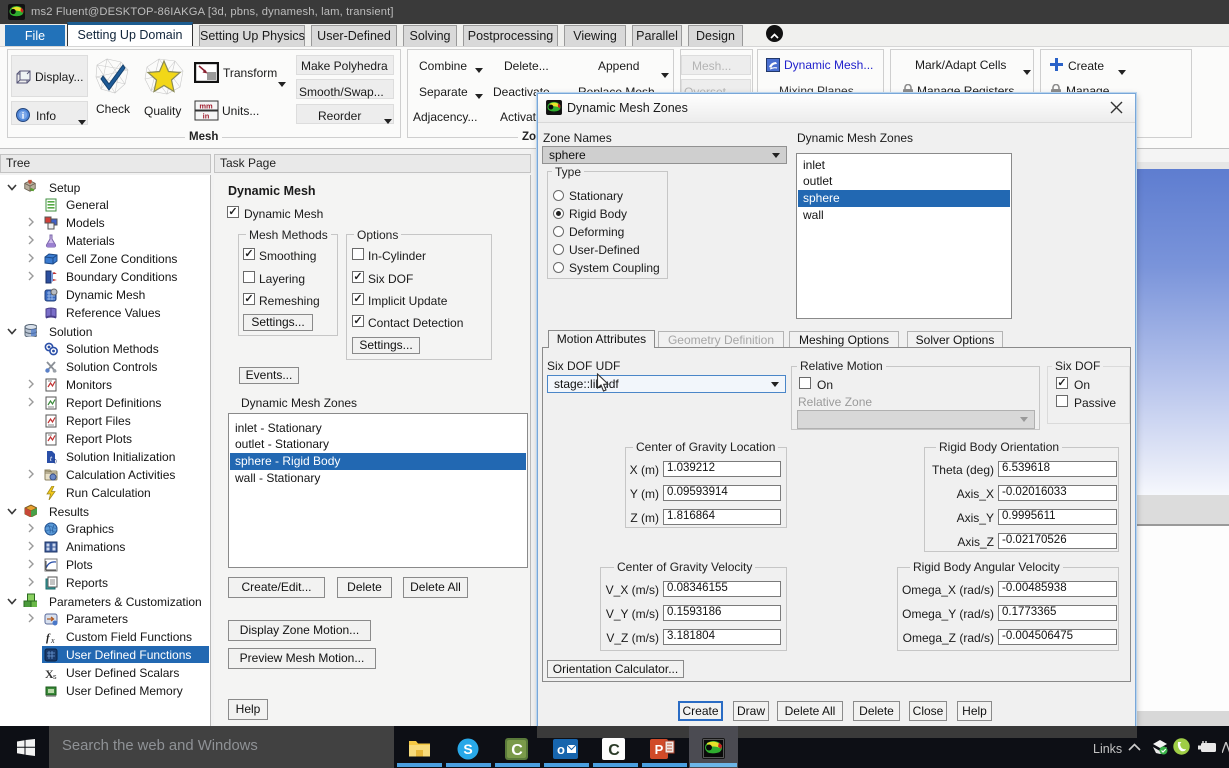 The image size is (1229, 768). Describe the element at coordinates (55, 462) in the screenshot. I see `svg-text: 0` at that location.